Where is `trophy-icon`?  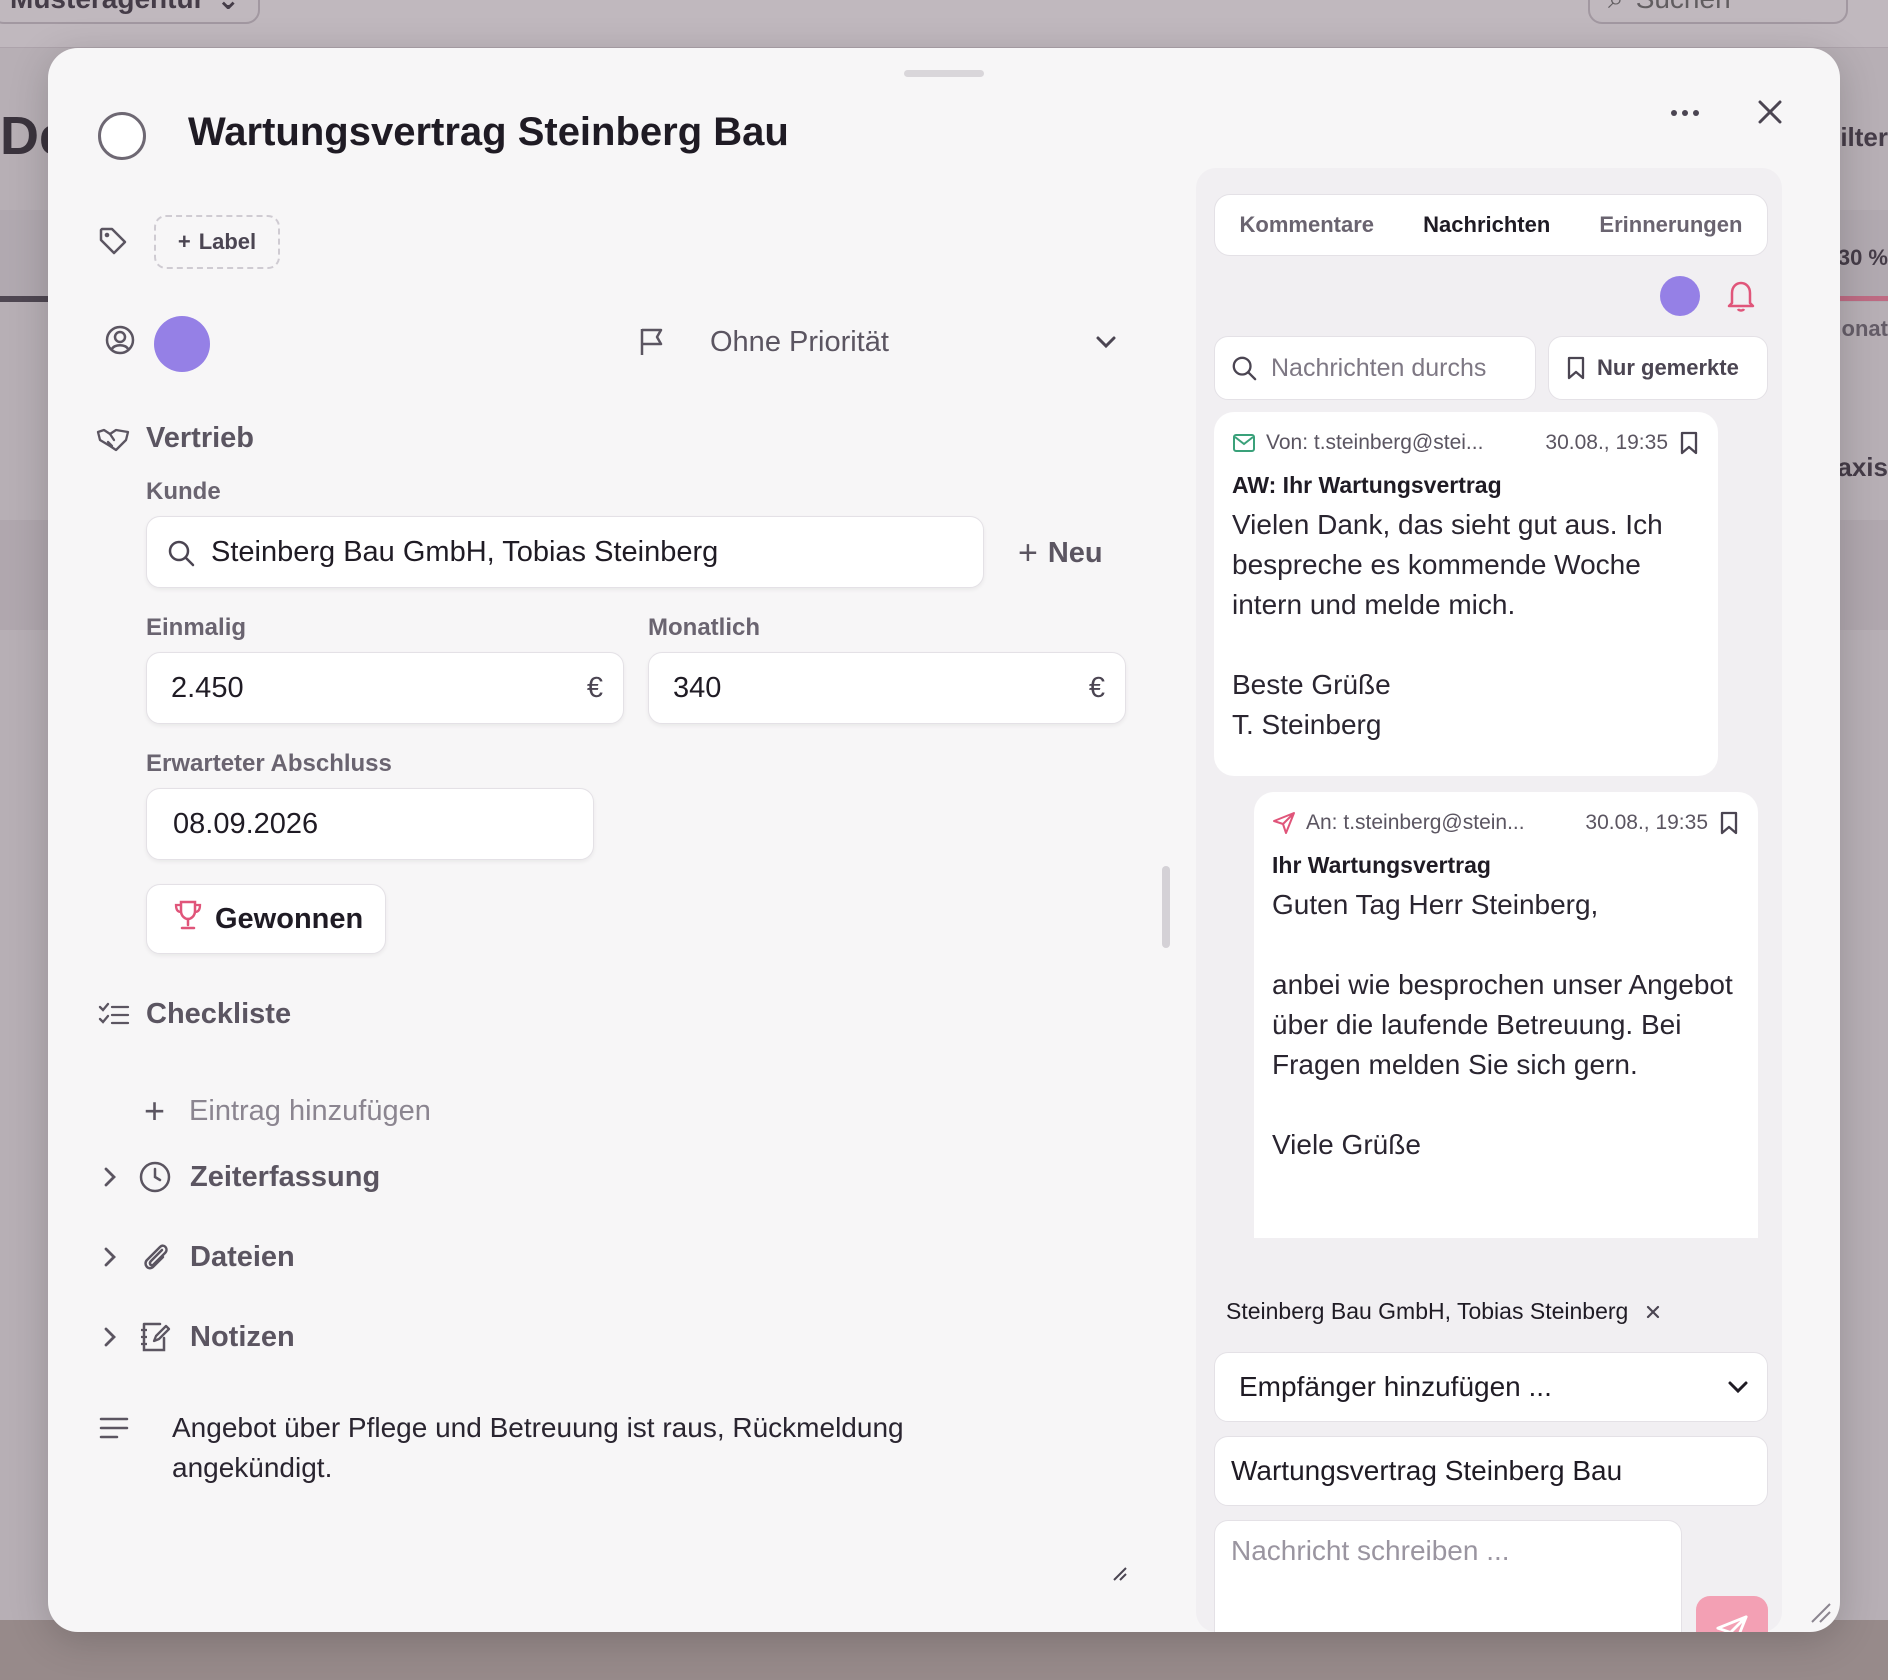
trophy-icon is located at coordinates (188, 919).